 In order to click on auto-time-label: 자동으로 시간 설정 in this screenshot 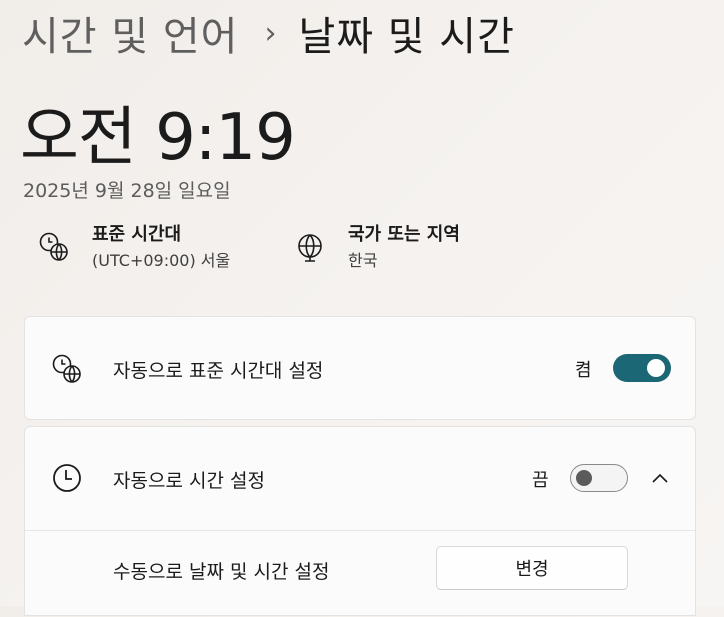, I will do `click(189, 480)`.